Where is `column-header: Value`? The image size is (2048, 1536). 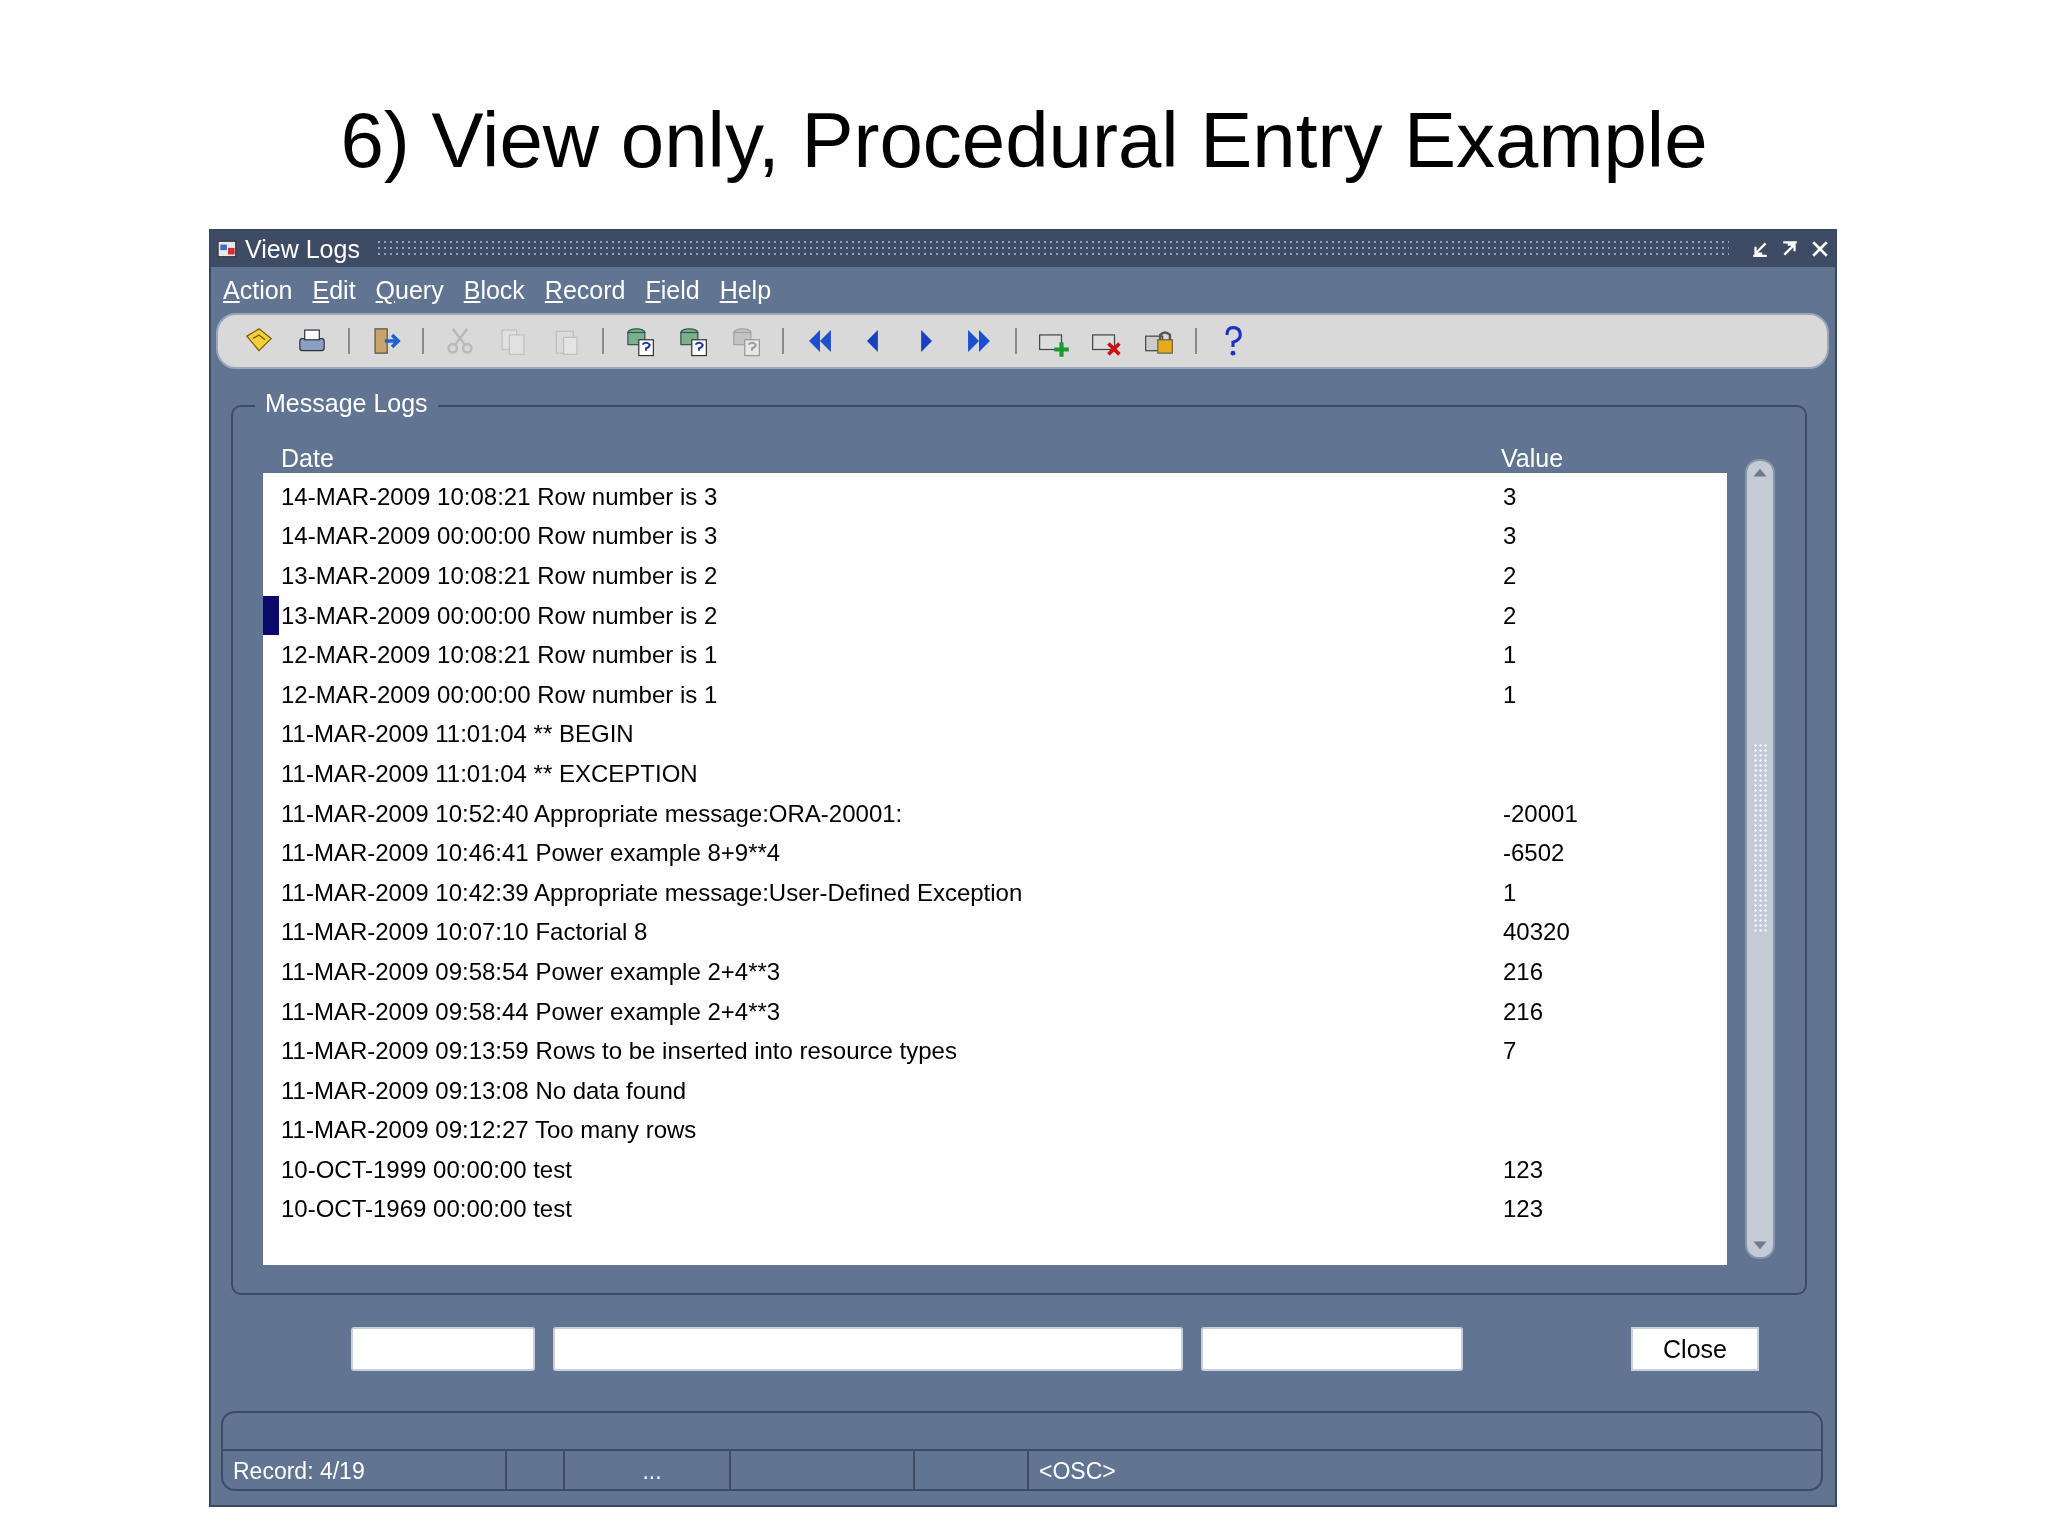 column-header: Value is located at coordinates (1532, 458).